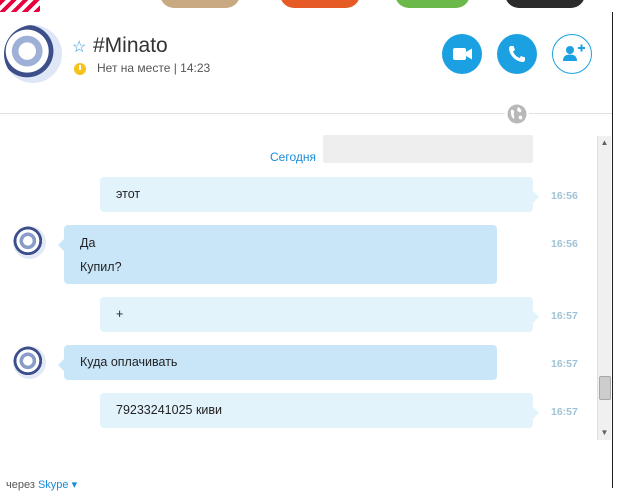 Image resolution: width=623 pixels, height=491 pixels. What do you see at coordinates (617, 250) in the screenshot?
I see `window-edge` at bounding box center [617, 250].